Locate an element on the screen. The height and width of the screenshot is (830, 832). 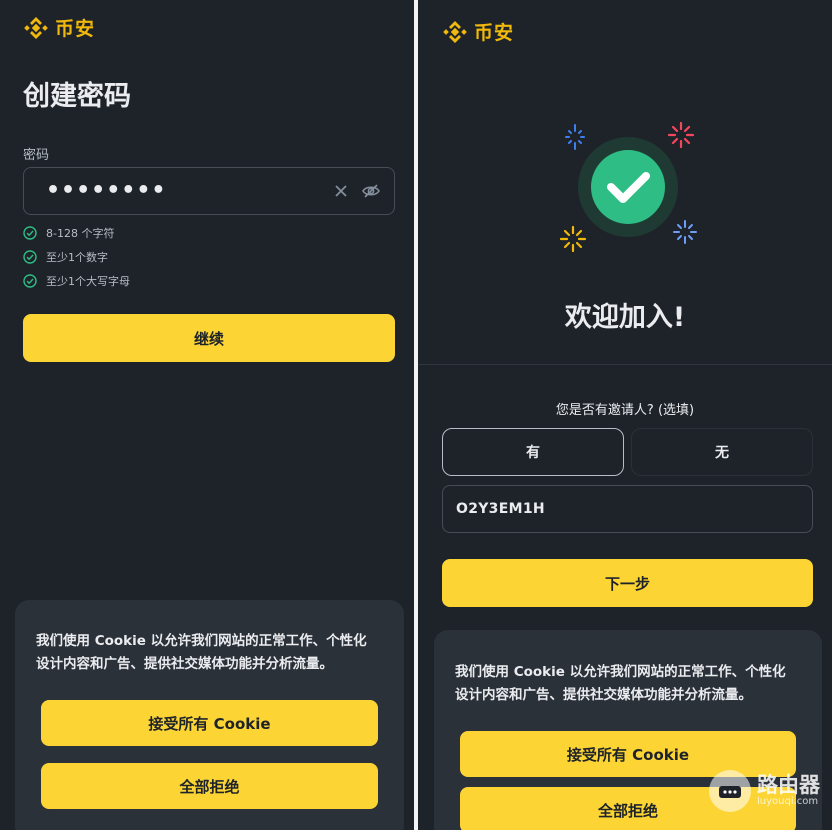
option-yes-button: 有 is located at coordinates (533, 452).